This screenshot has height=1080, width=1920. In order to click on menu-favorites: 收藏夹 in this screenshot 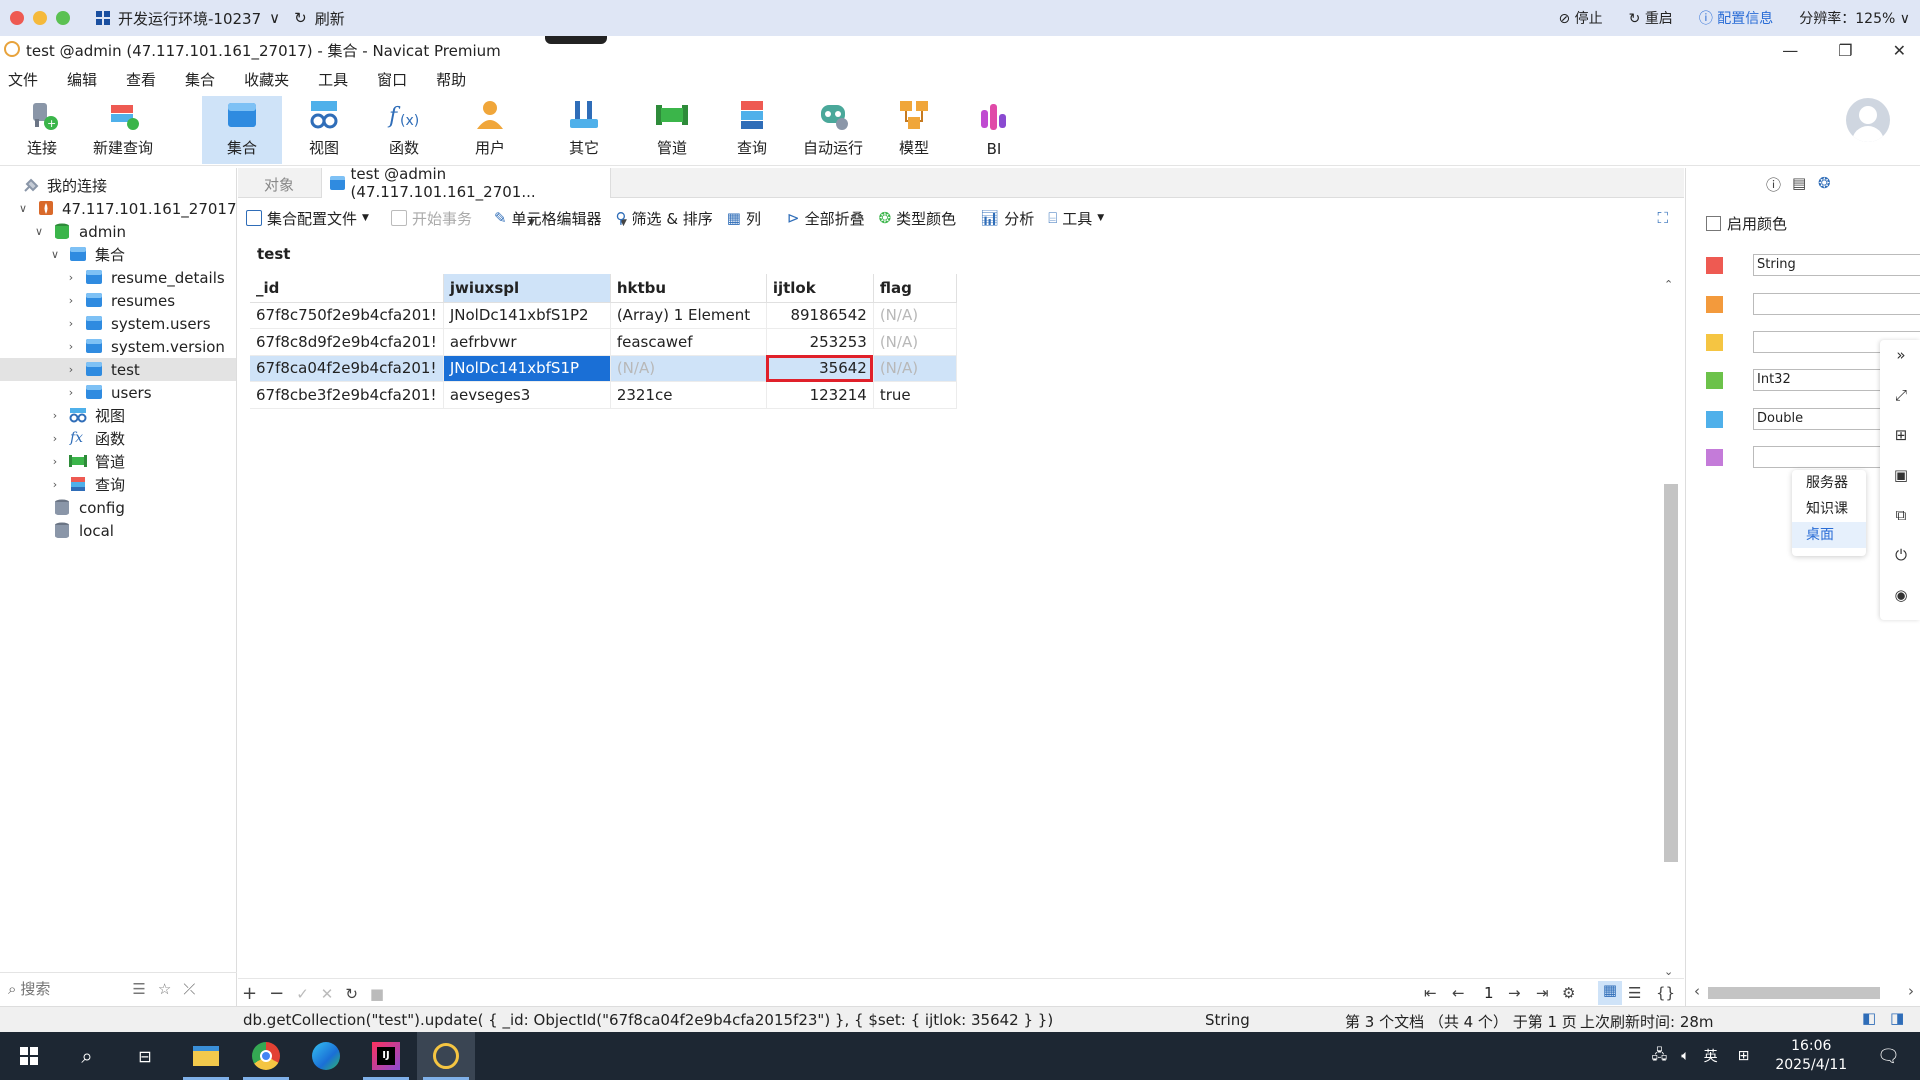, I will do `click(273, 79)`.